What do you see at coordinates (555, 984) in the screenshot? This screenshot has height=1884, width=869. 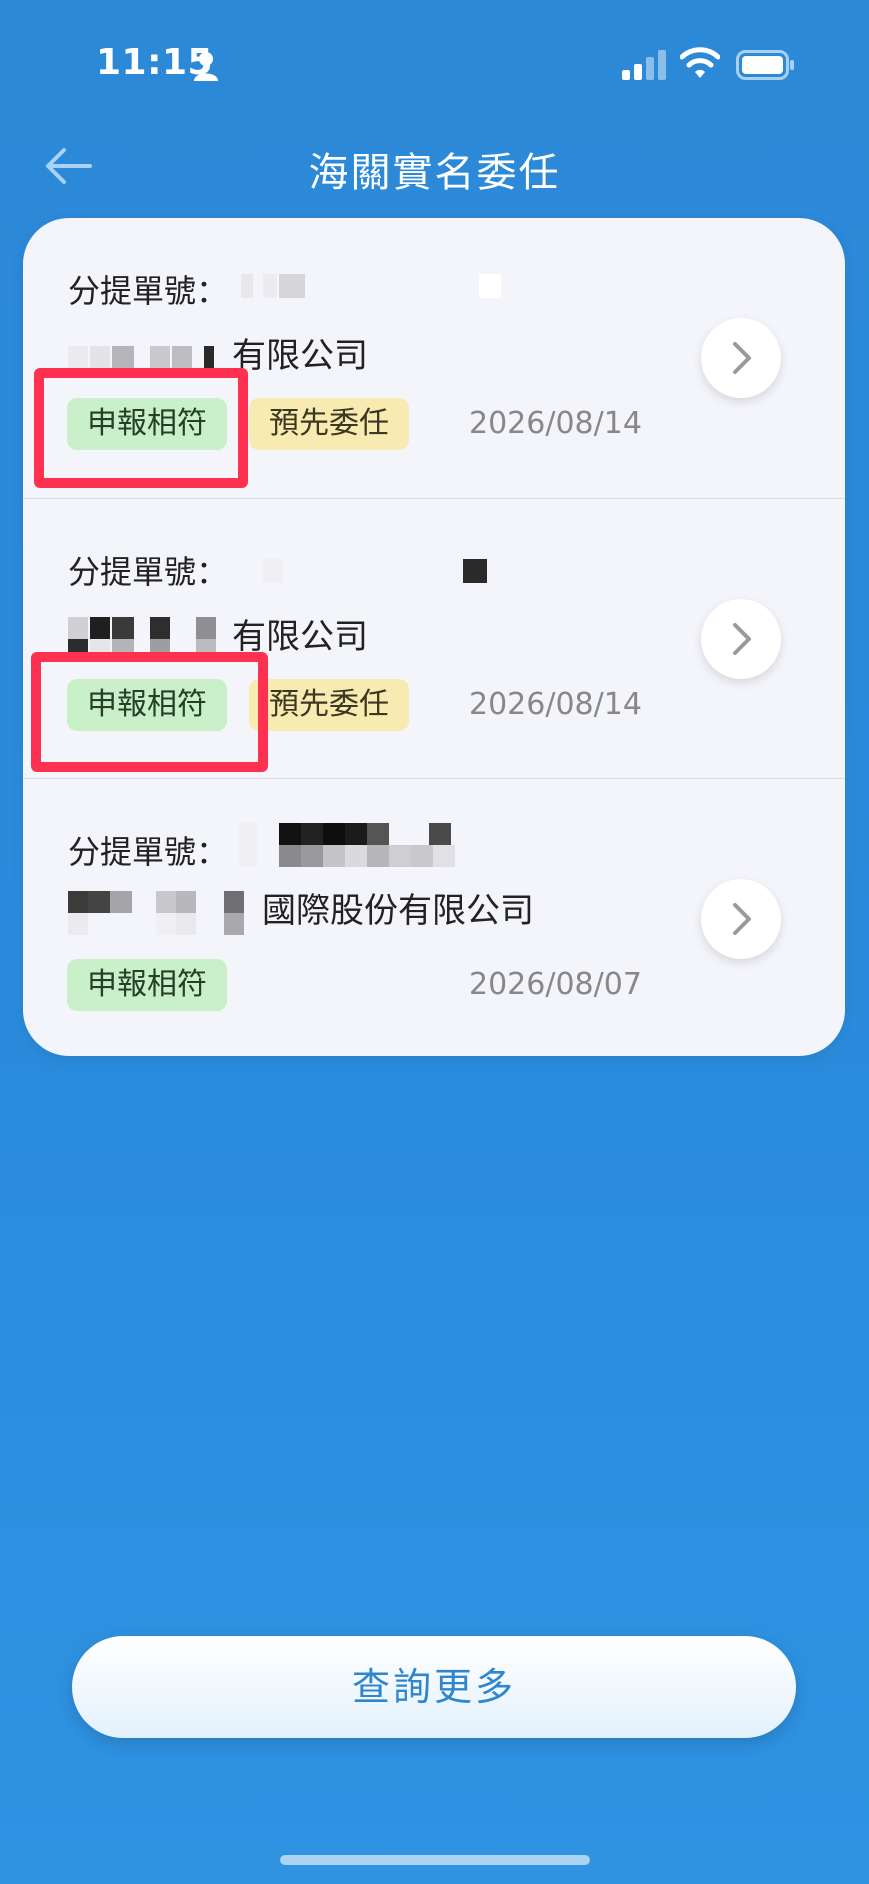 I see `date: 2026/08/07` at bounding box center [555, 984].